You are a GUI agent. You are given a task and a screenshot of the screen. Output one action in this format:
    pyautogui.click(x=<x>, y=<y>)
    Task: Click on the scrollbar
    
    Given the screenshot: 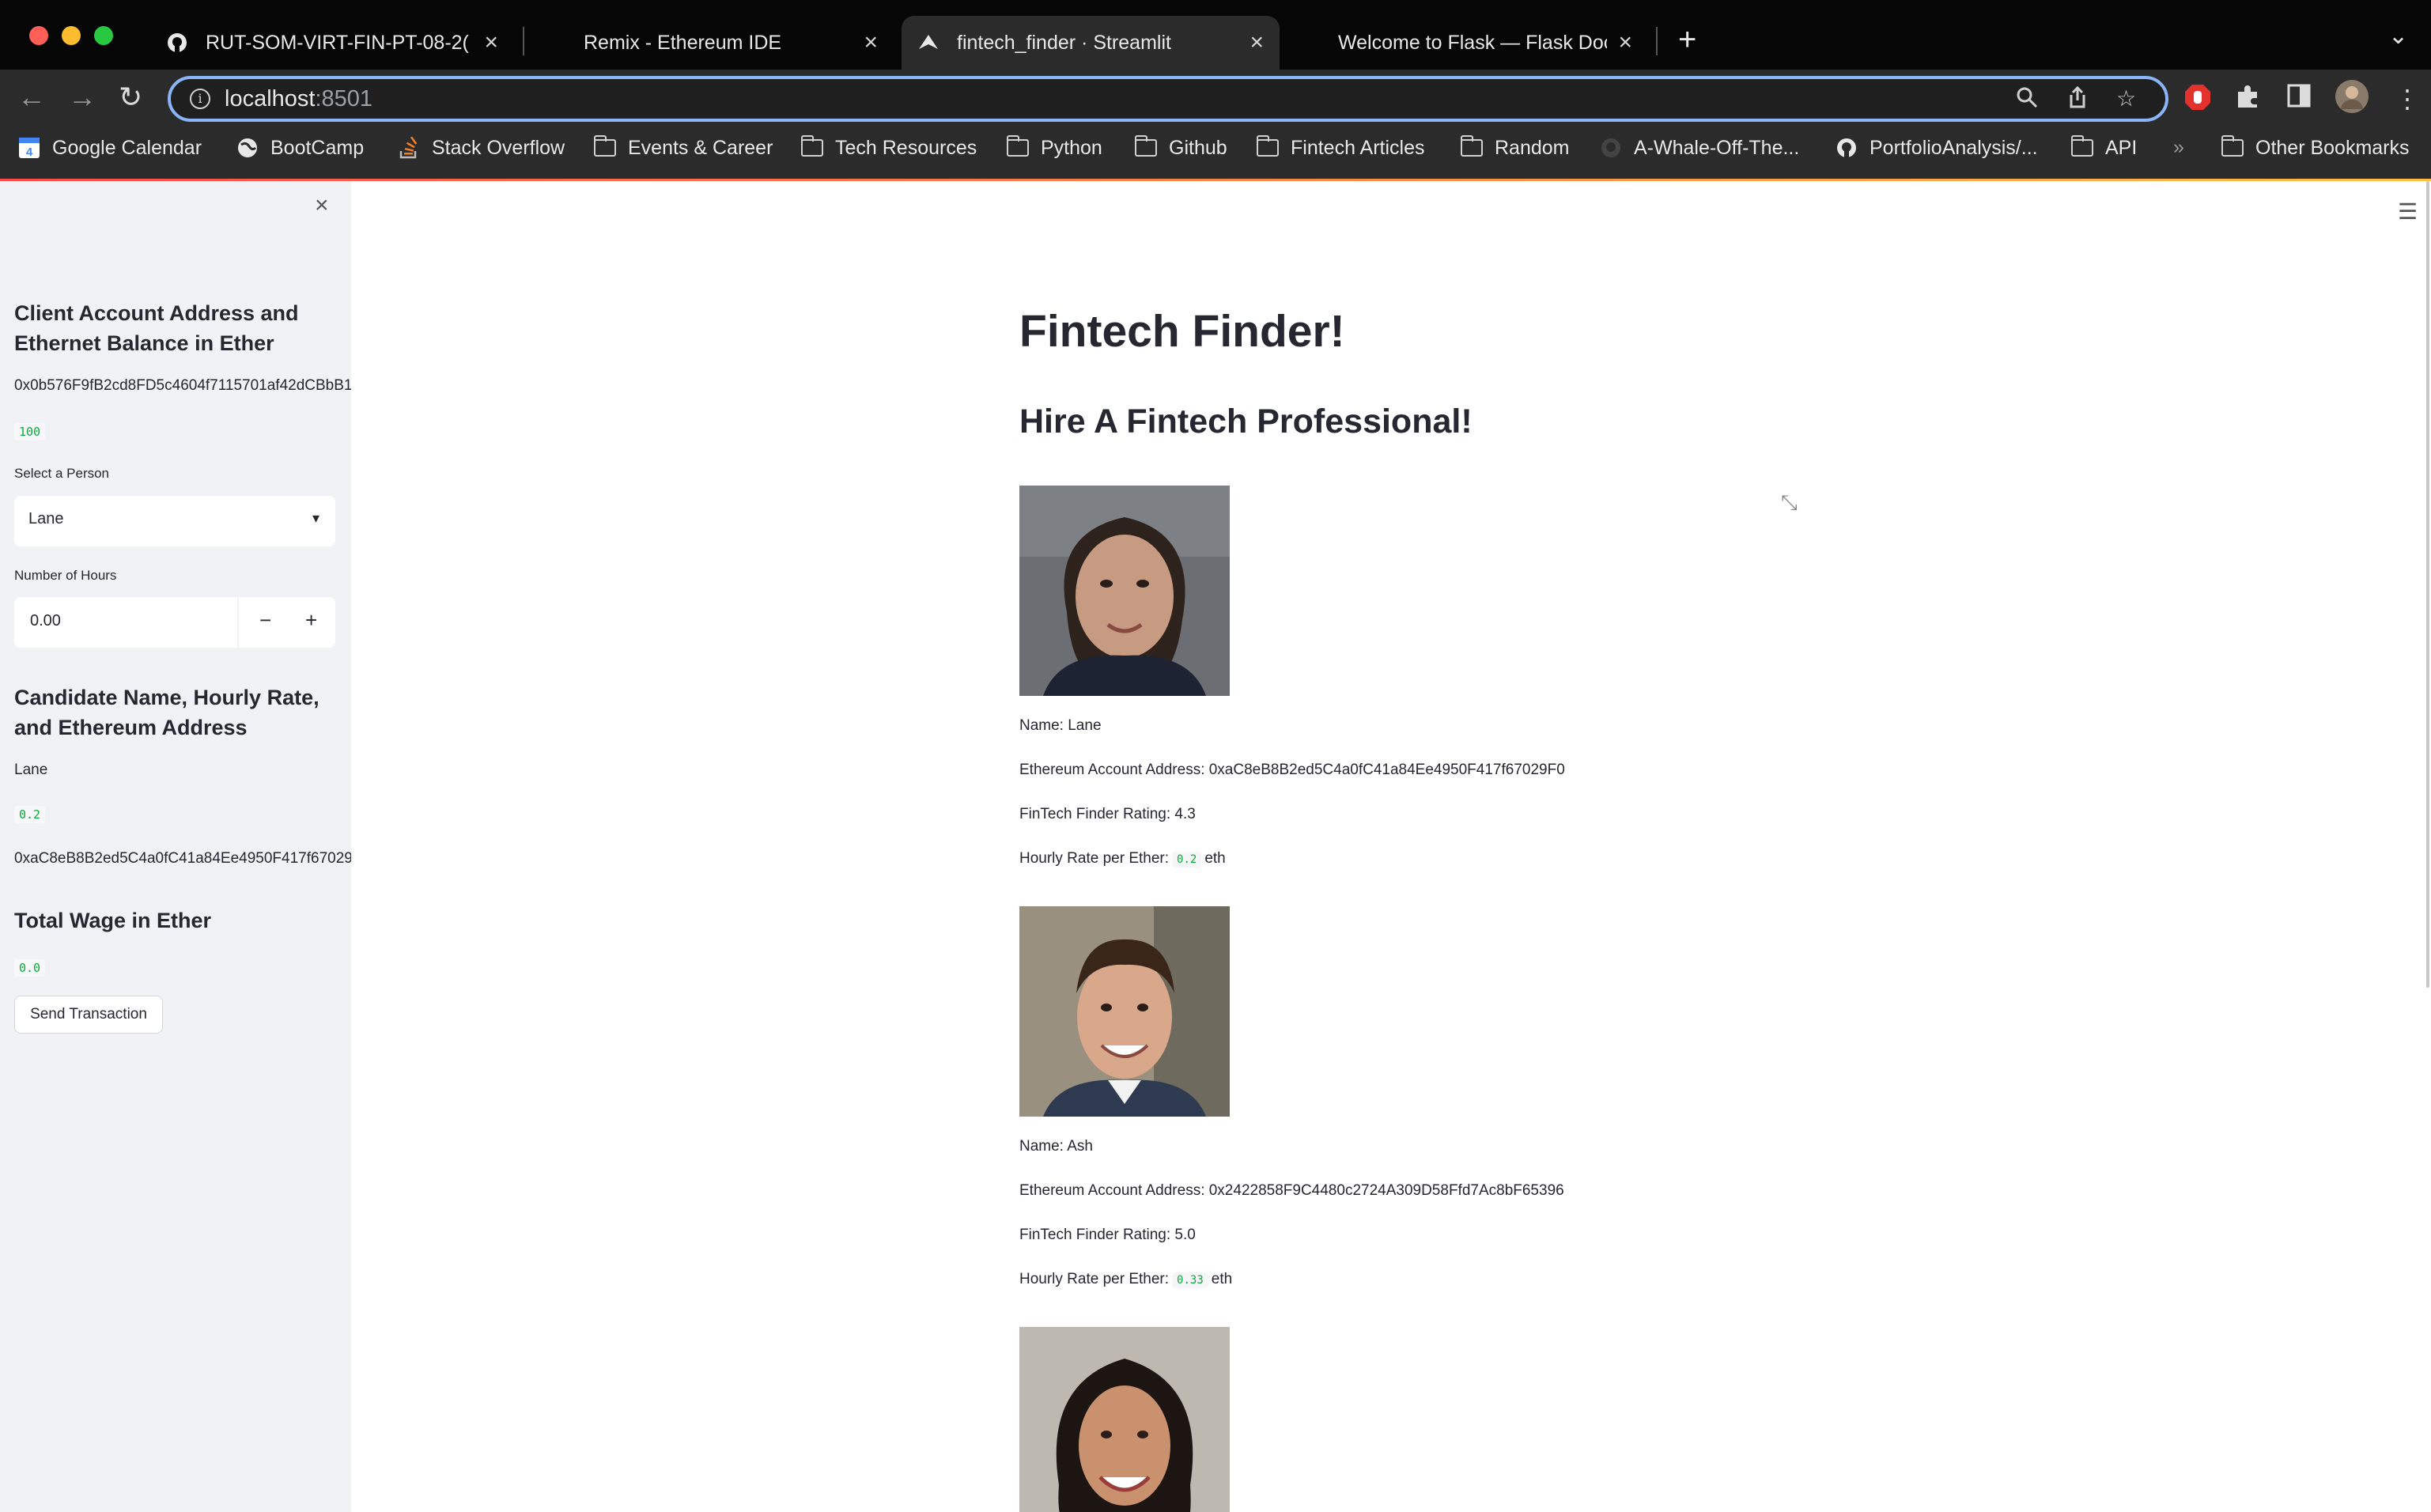 What is the action you would take?
    pyautogui.click(x=2427, y=584)
    